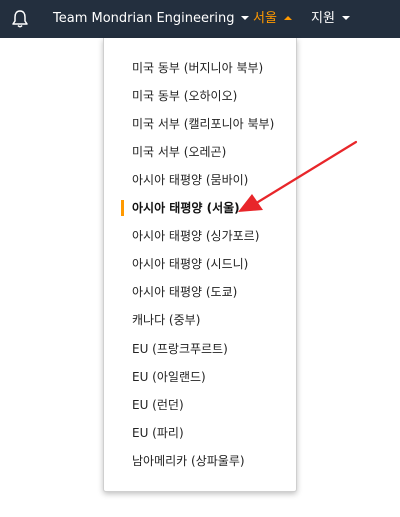 The image size is (400, 517). What do you see at coordinates (184, 292) in the screenshot?
I see `region-item-ap-northeast-1: 아시아 태평양 (도쿄)` at bounding box center [184, 292].